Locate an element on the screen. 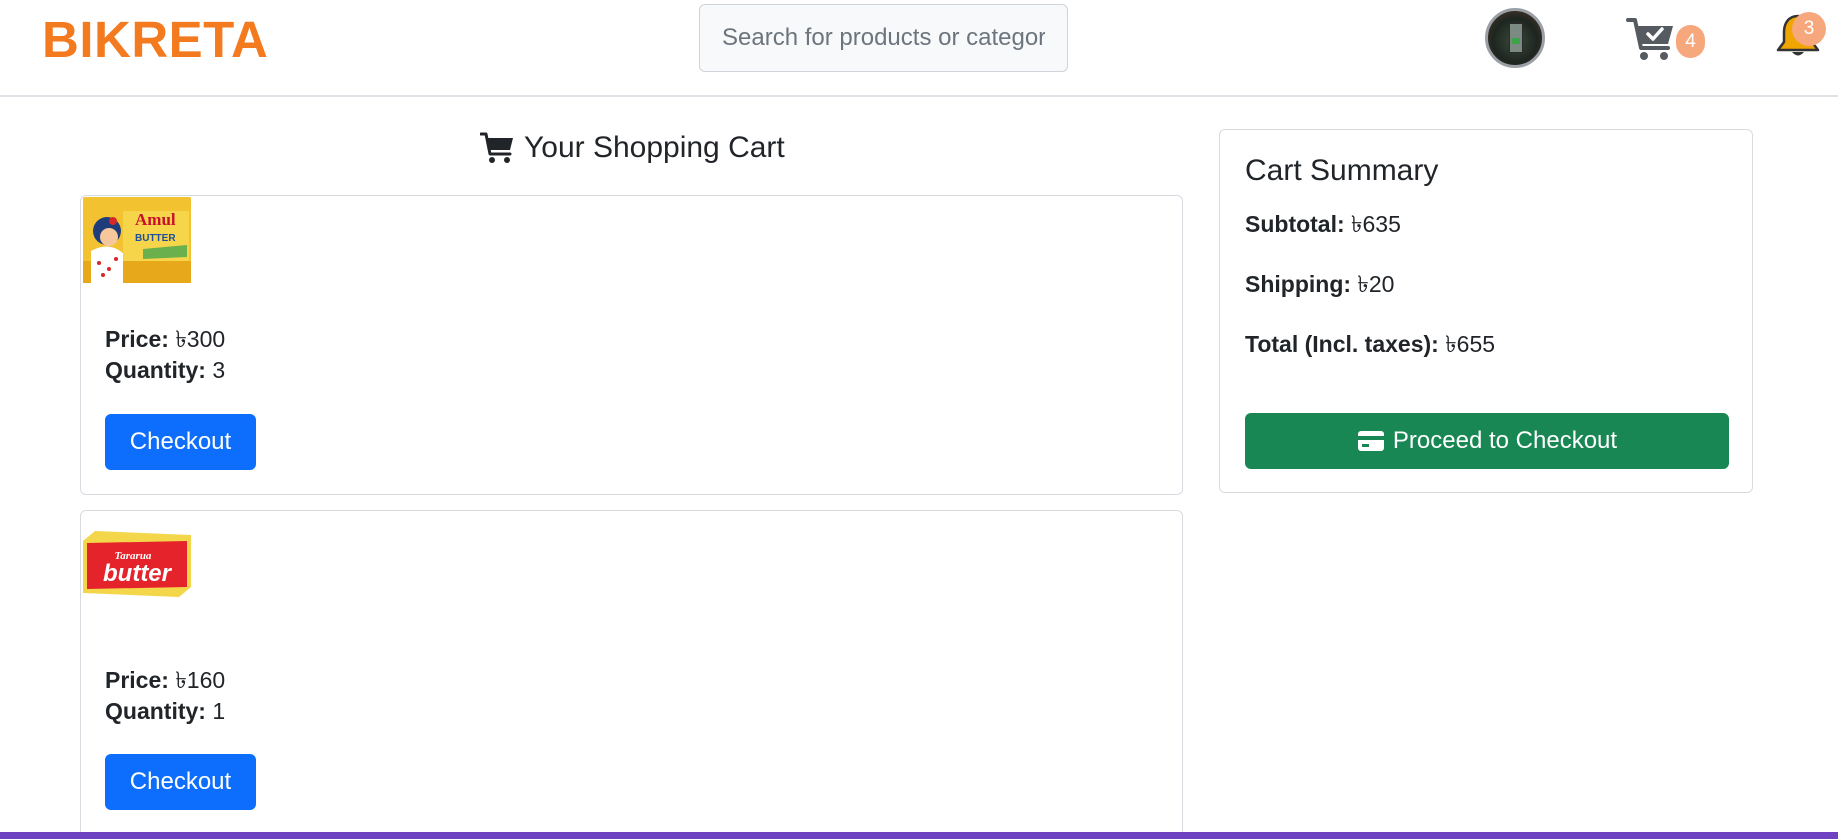 The width and height of the screenshot is (1838, 839). bottom-accent-bar is located at coordinates (919, 835).